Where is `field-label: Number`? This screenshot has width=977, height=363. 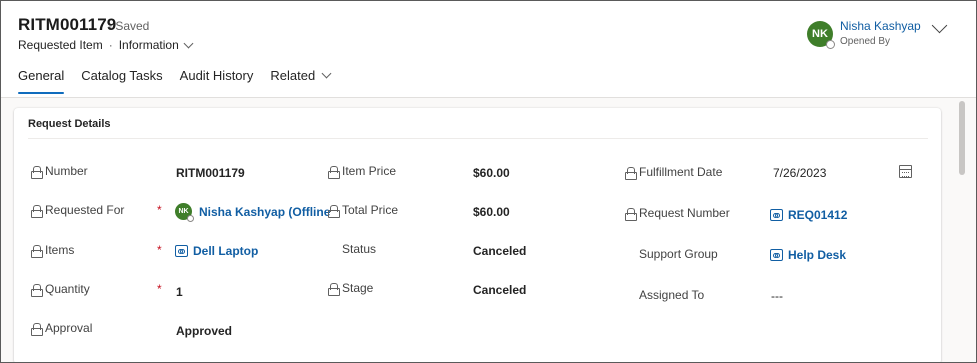
field-label: Number is located at coordinates (59, 171).